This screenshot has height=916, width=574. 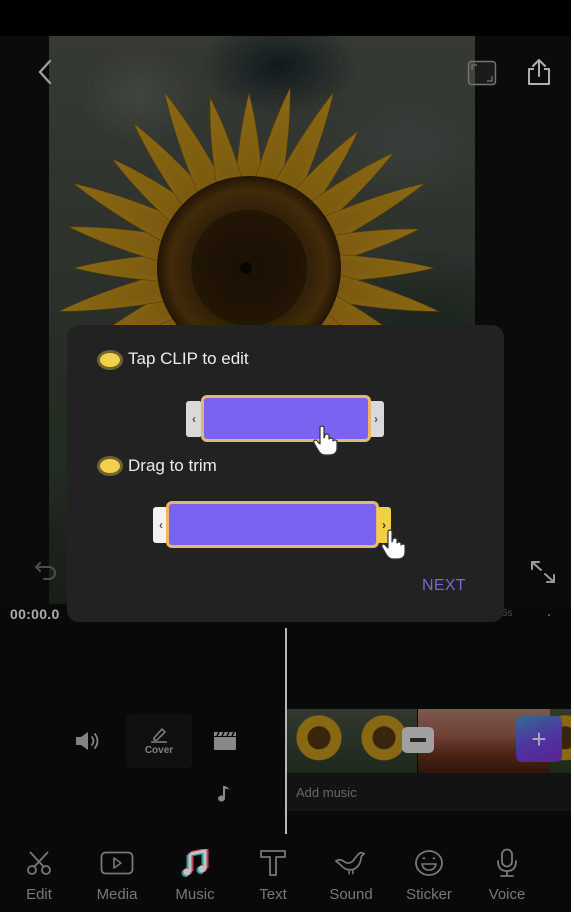 I want to click on nav-label: Text, so click(x=273, y=894).